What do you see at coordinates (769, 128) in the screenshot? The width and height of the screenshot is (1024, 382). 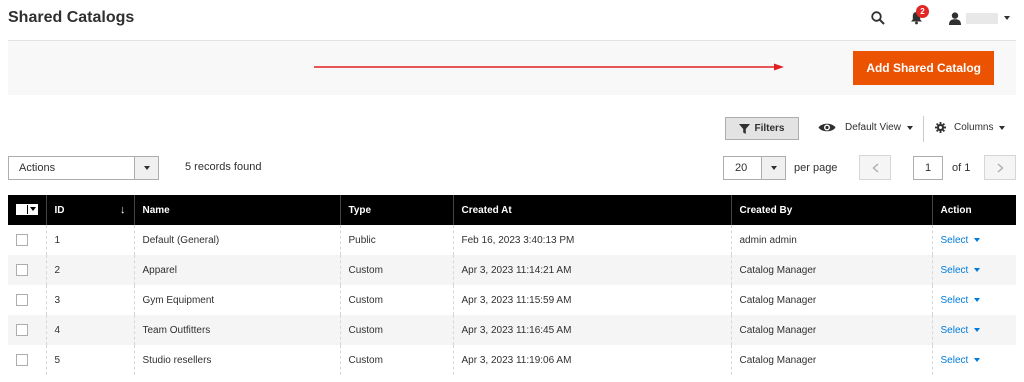 I see `filters-label: Filters` at bounding box center [769, 128].